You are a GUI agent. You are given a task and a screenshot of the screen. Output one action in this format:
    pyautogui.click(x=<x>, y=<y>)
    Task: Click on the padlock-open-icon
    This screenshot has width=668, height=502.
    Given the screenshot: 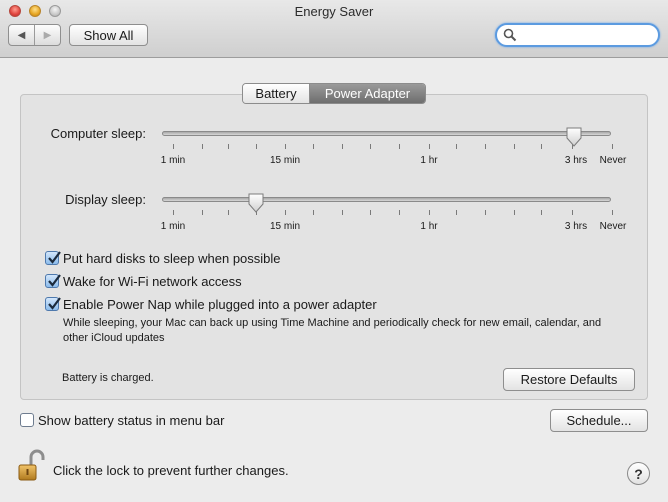 What is the action you would take?
    pyautogui.click(x=32, y=466)
    